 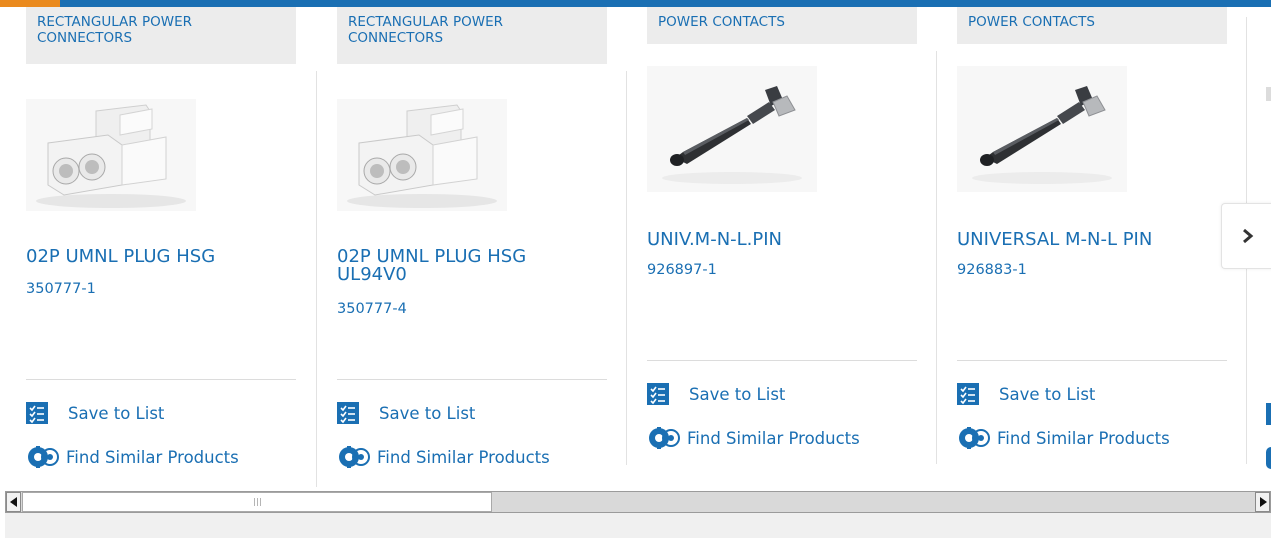 I want to click on part-number-link: 926897-1, so click(x=682, y=270).